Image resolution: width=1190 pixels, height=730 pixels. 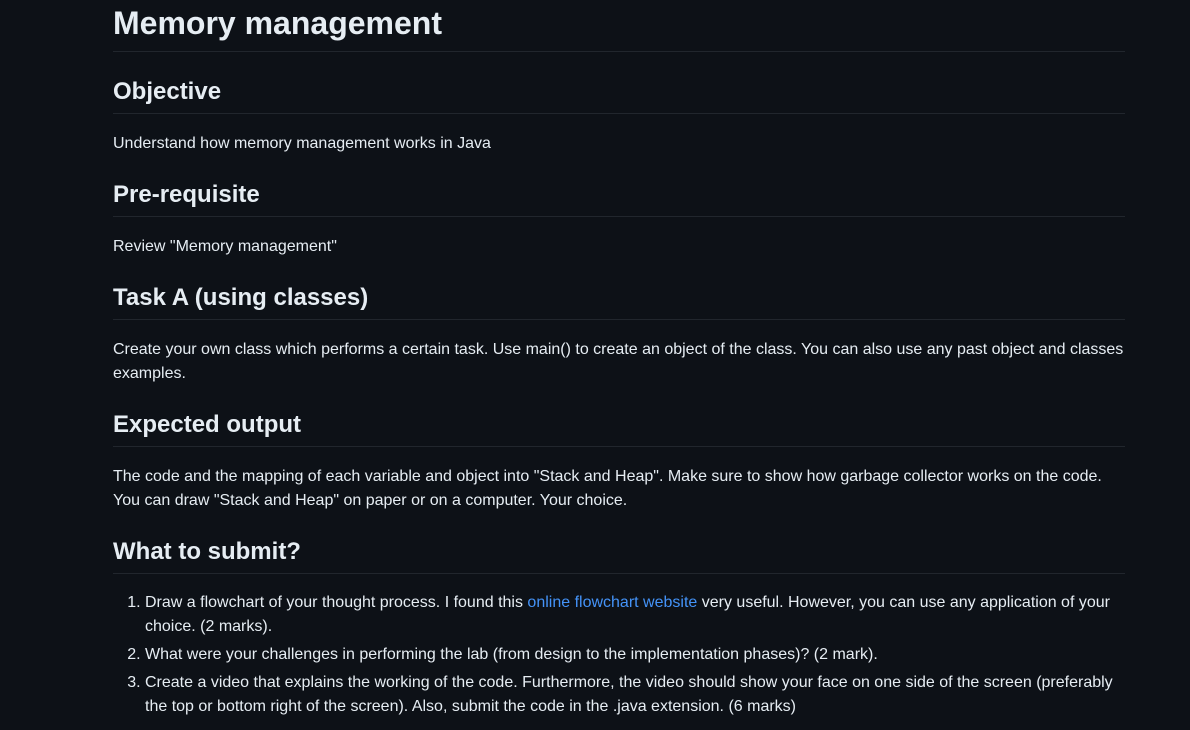 What do you see at coordinates (225, 246) in the screenshot?
I see `prerequisite-text: Review "Memory management"` at bounding box center [225, 246].